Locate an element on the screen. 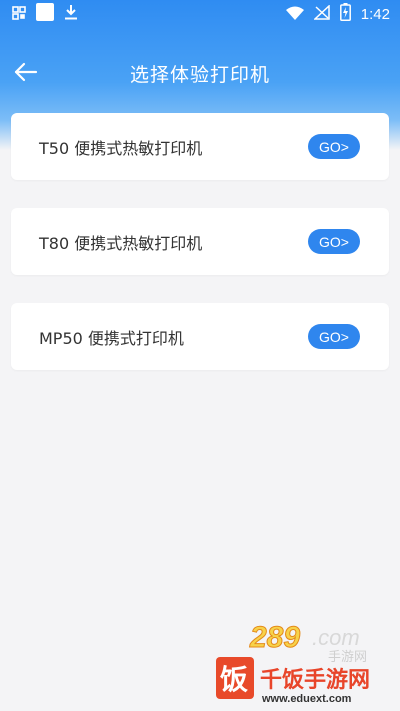 Image resolution: width=400 pixels, height=711 pixels. printer-card-t80: T80 便携式热敏打印机 GO> is located at coordinates (200, 241).